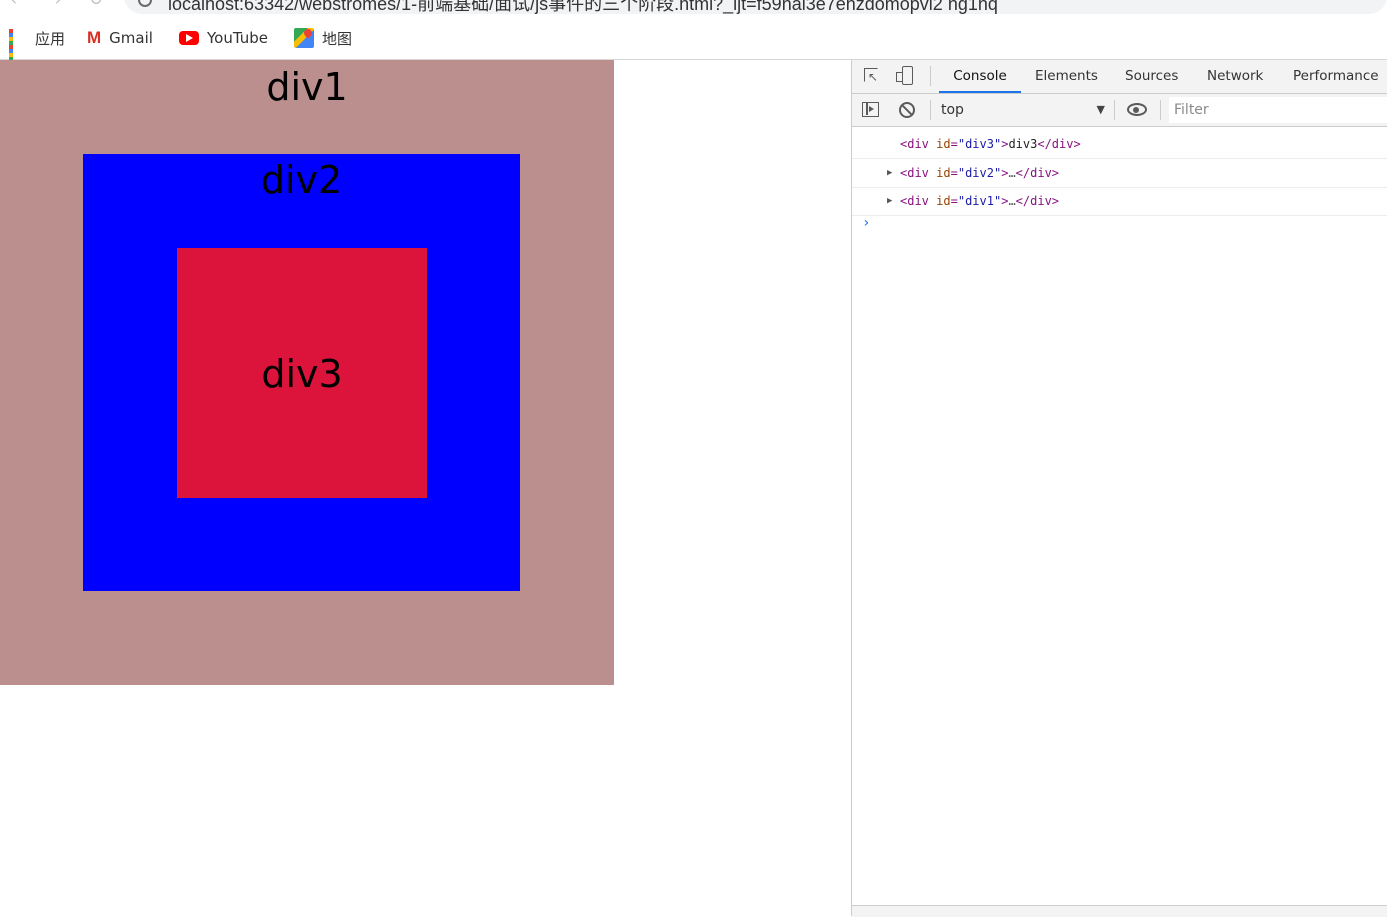 Image resolution: width=1387 pixels, height=917 pixels. Describe the element at coordinates (14, 5) in the screenshot. I see `back-icon: ‹` at that location.